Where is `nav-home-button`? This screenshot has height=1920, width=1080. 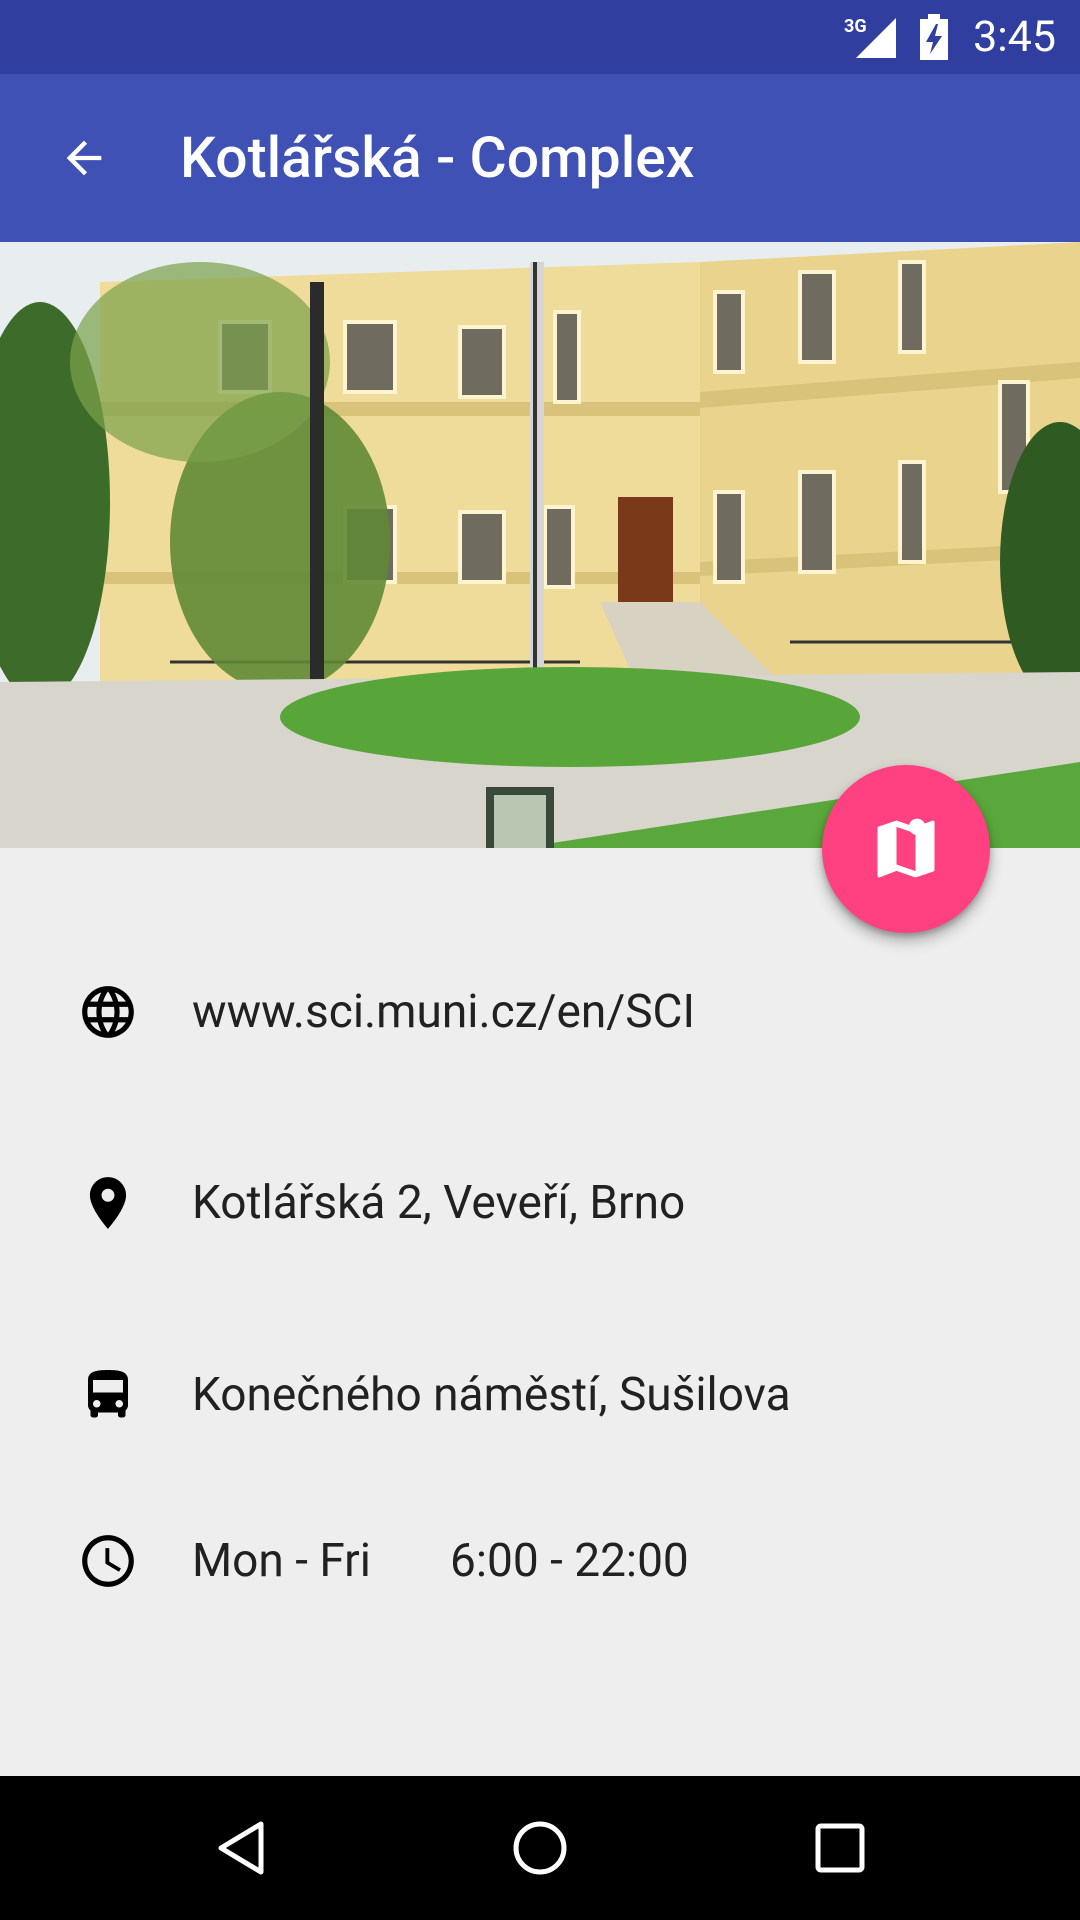
nav-home-button is located at coordinates (540, 1848).